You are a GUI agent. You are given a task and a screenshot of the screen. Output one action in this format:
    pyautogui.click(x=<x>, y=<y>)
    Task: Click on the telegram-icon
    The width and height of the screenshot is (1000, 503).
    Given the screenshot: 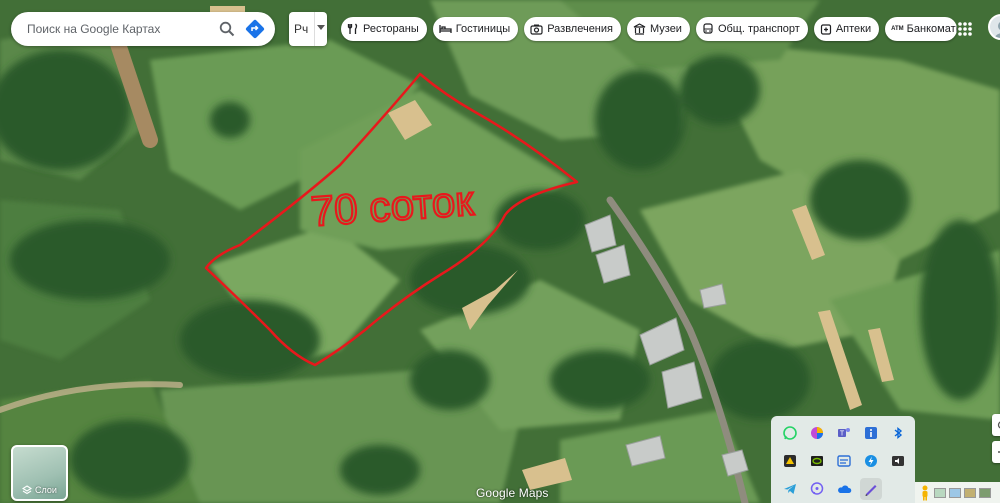 What is the action you would take?
    pyautogui.click(x=790, y=489)
    